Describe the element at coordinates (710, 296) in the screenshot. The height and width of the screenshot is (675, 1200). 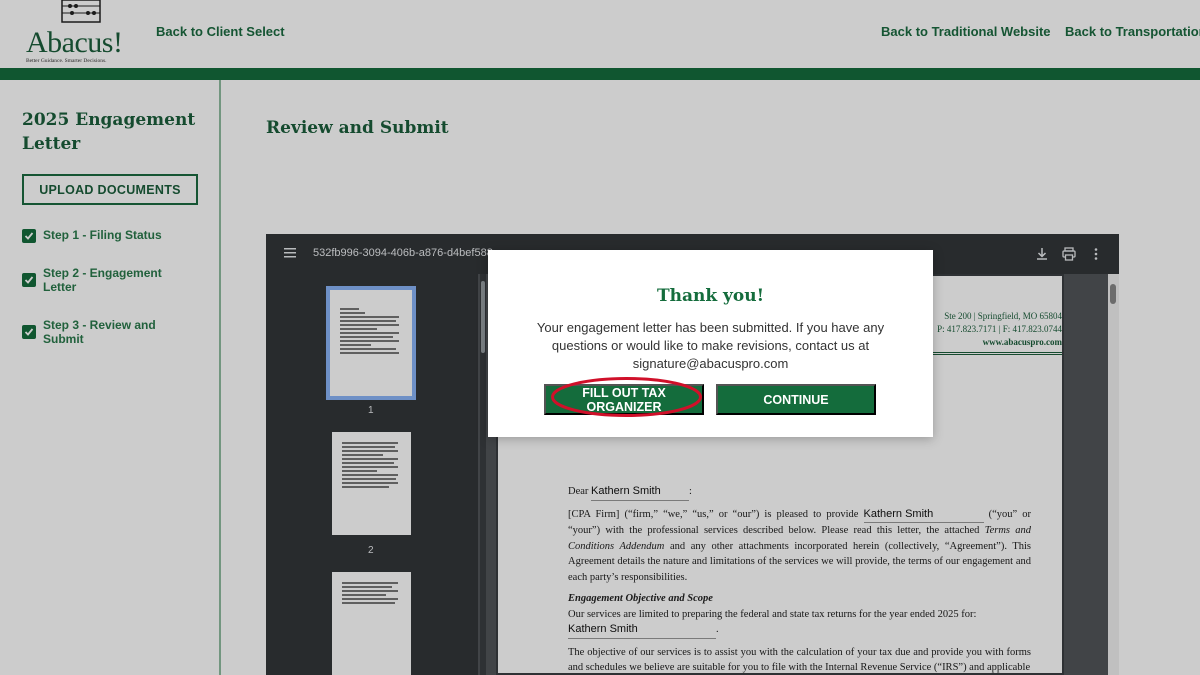
I see `modal-title: Thank you!` at that location.